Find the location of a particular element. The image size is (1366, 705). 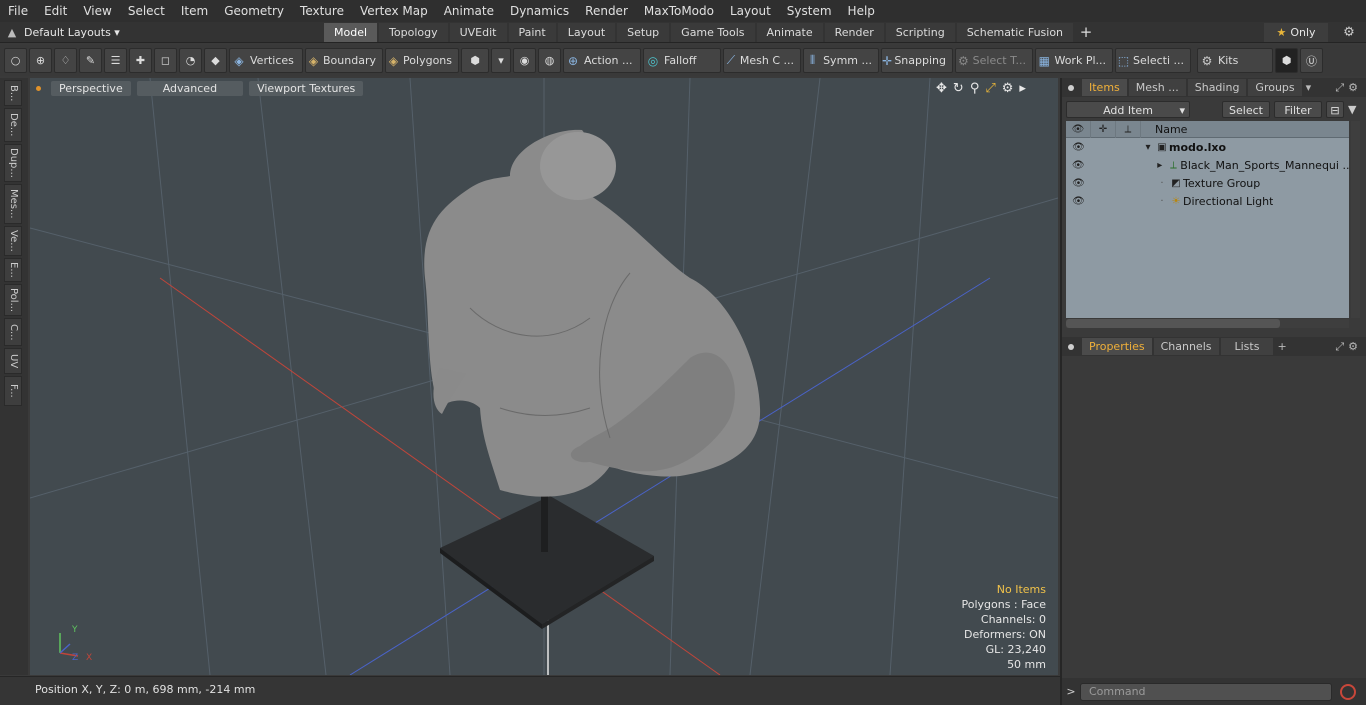

advanced-button: Advanced is located at coordinates (190, 88).